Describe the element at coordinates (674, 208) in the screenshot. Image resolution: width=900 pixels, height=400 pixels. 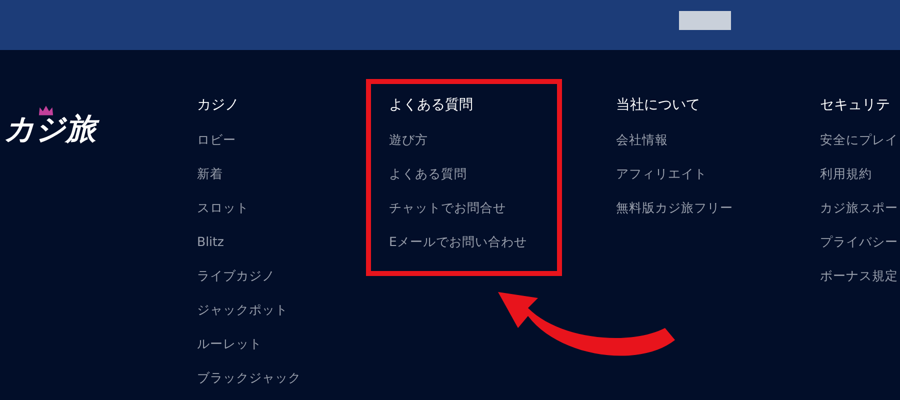
I see `footer-link: 無料版カジ旅フリー` at that location.